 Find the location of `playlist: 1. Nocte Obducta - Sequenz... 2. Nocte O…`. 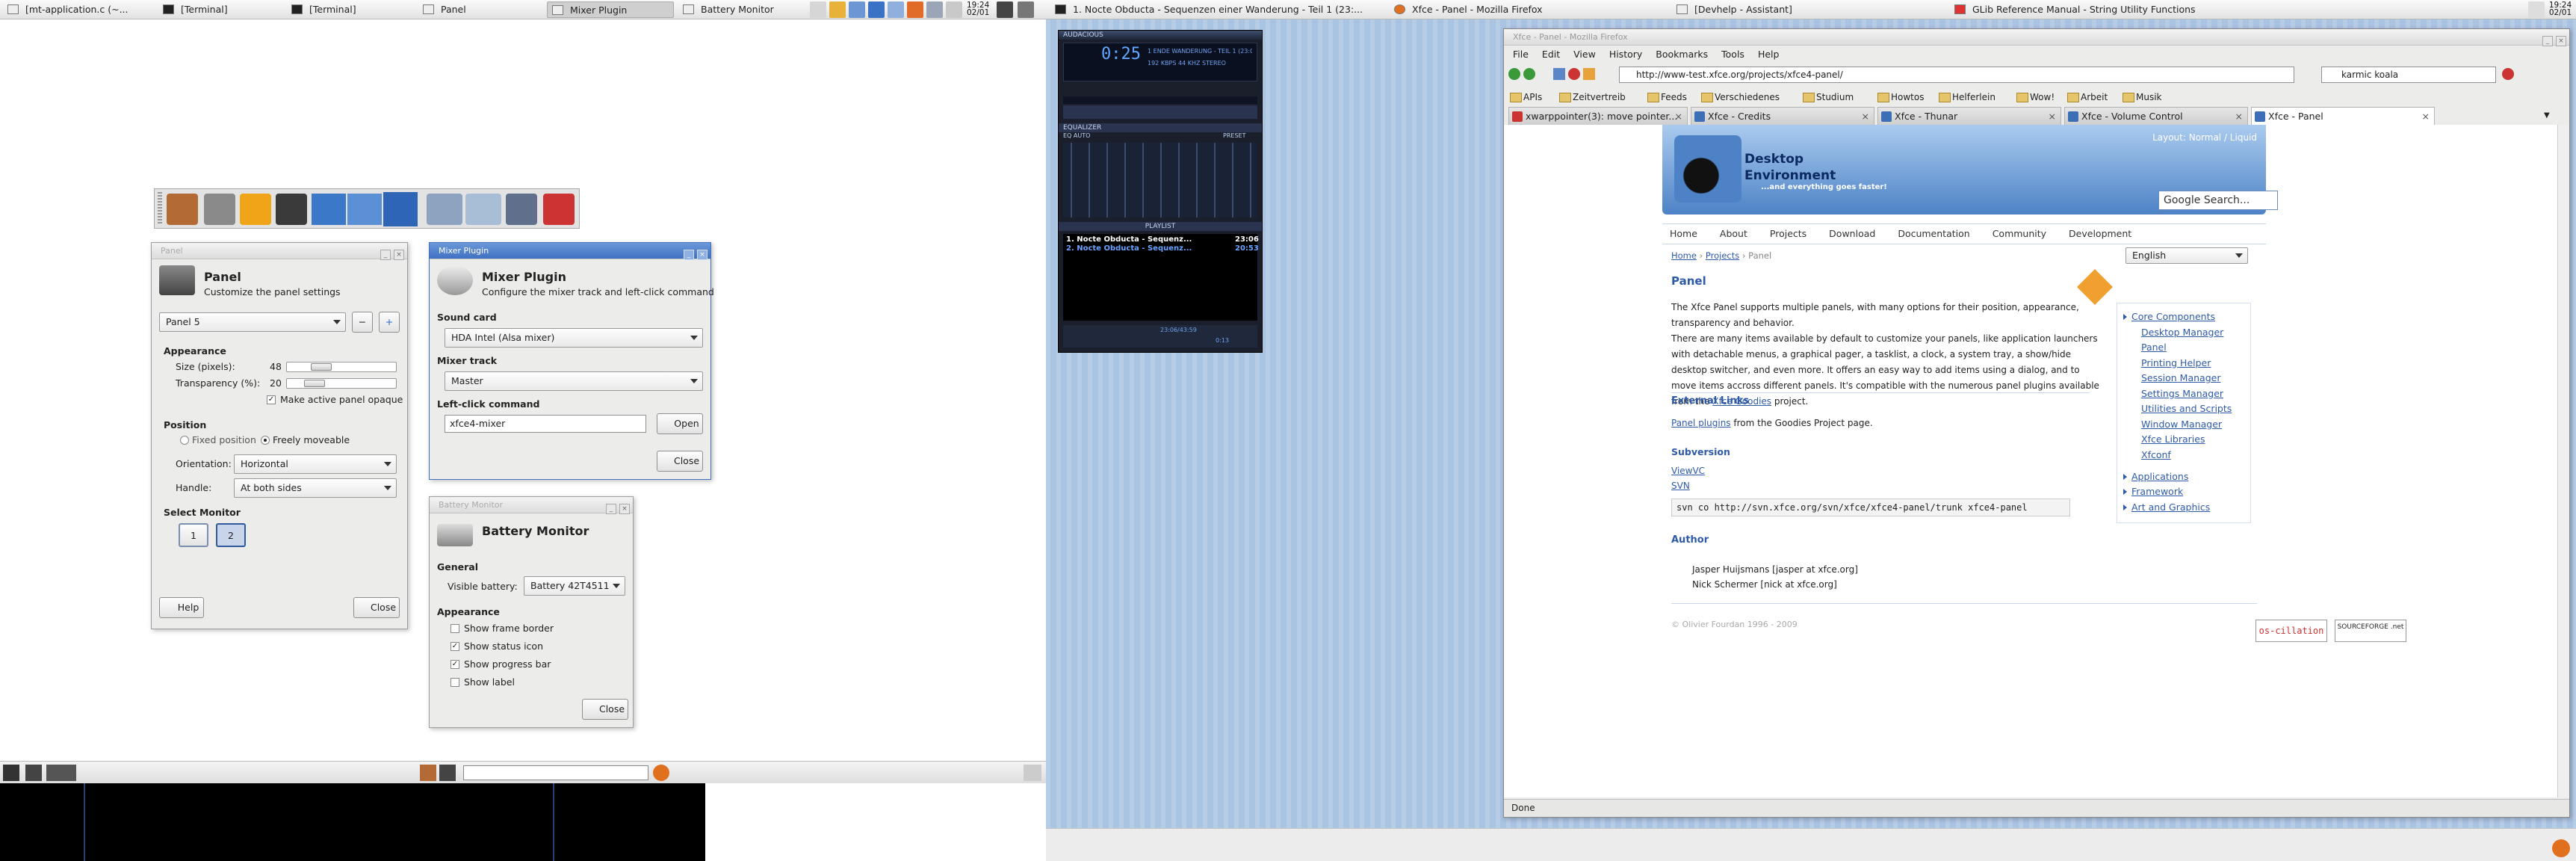

playlist: 1. Nocte Obducta - Sequenz... 2. Nocte O… is located at coordinates (1147, 277).